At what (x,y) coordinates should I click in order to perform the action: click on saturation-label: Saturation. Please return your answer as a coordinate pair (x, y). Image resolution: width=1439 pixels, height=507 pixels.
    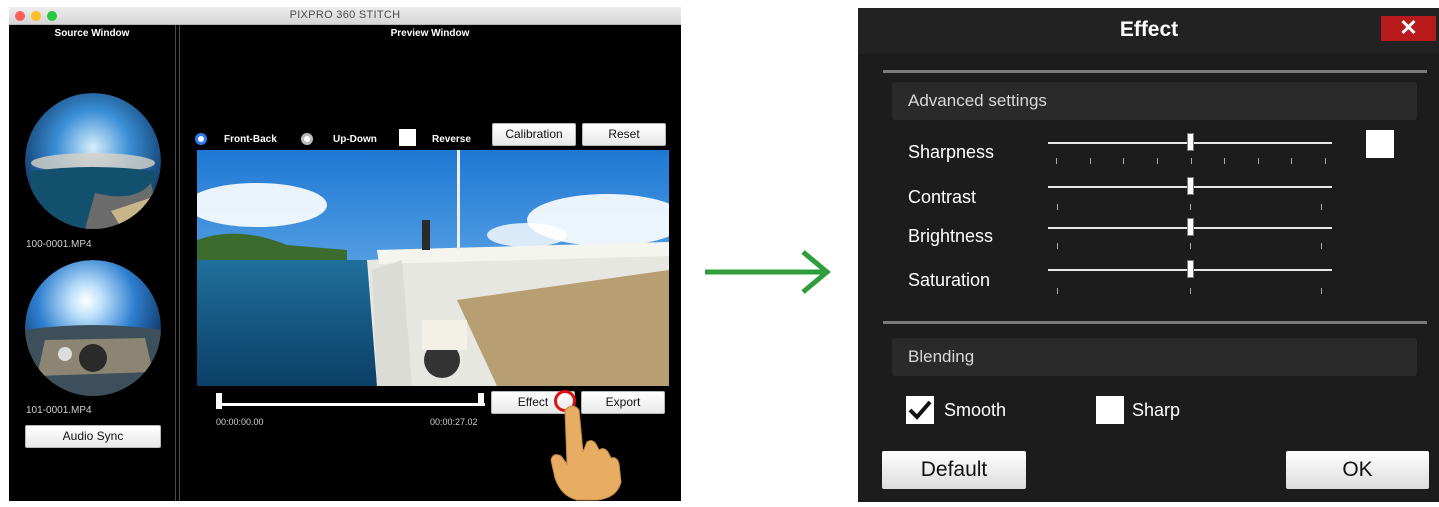
    Looking at the image, I should click on (949, 280).